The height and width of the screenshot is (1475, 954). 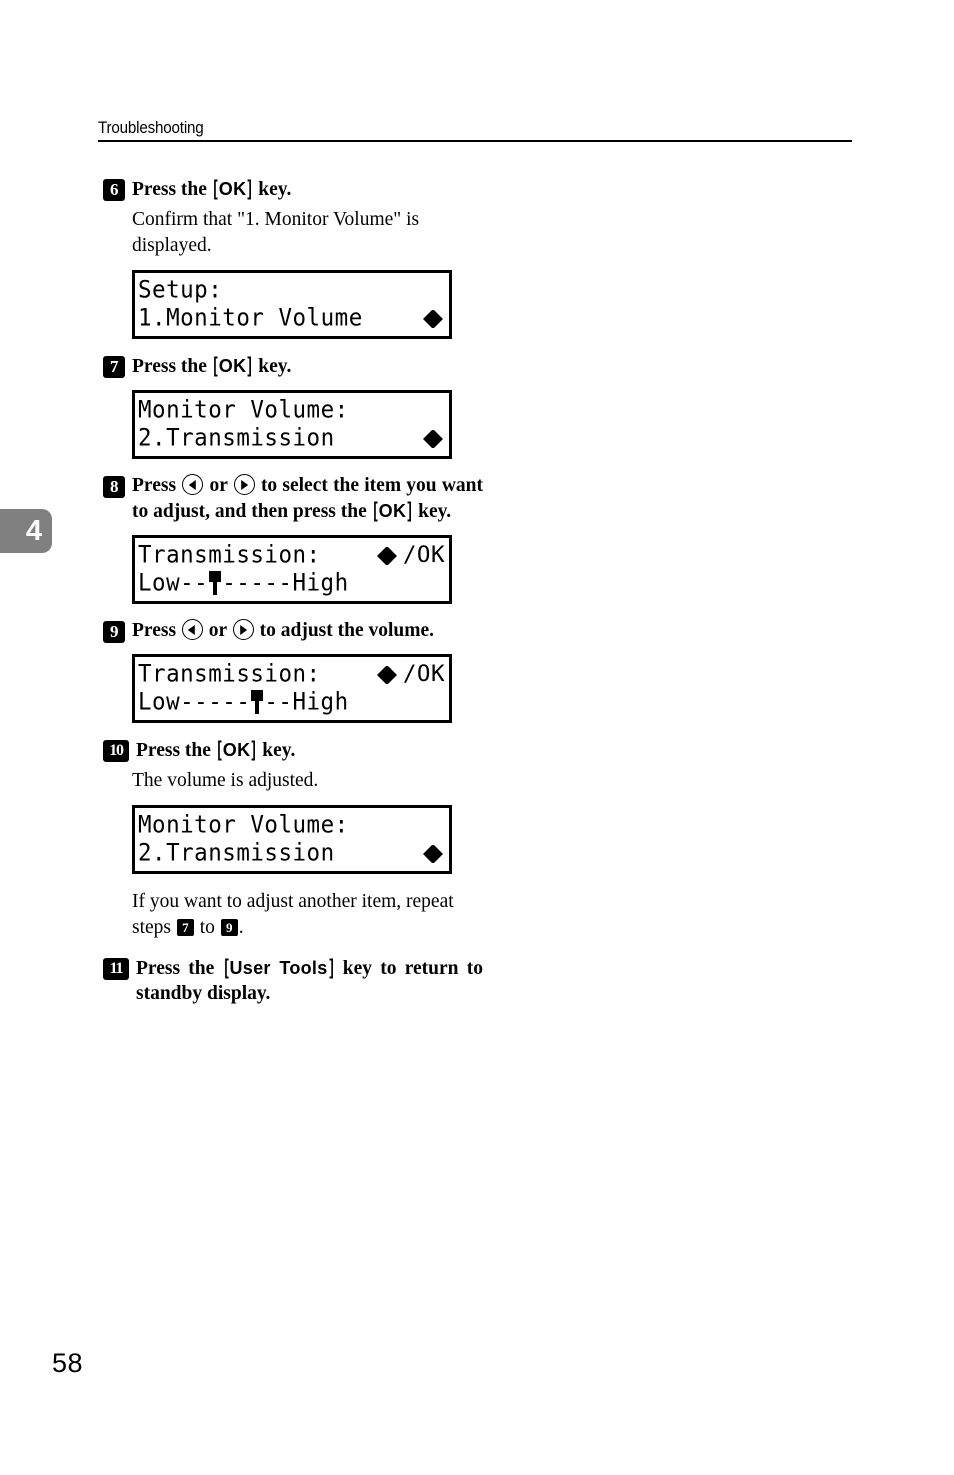 What do you see at coordinates (156, 630) in the screenshot?
I see `step-9-t1: Press` at bounding box center [156, 630].